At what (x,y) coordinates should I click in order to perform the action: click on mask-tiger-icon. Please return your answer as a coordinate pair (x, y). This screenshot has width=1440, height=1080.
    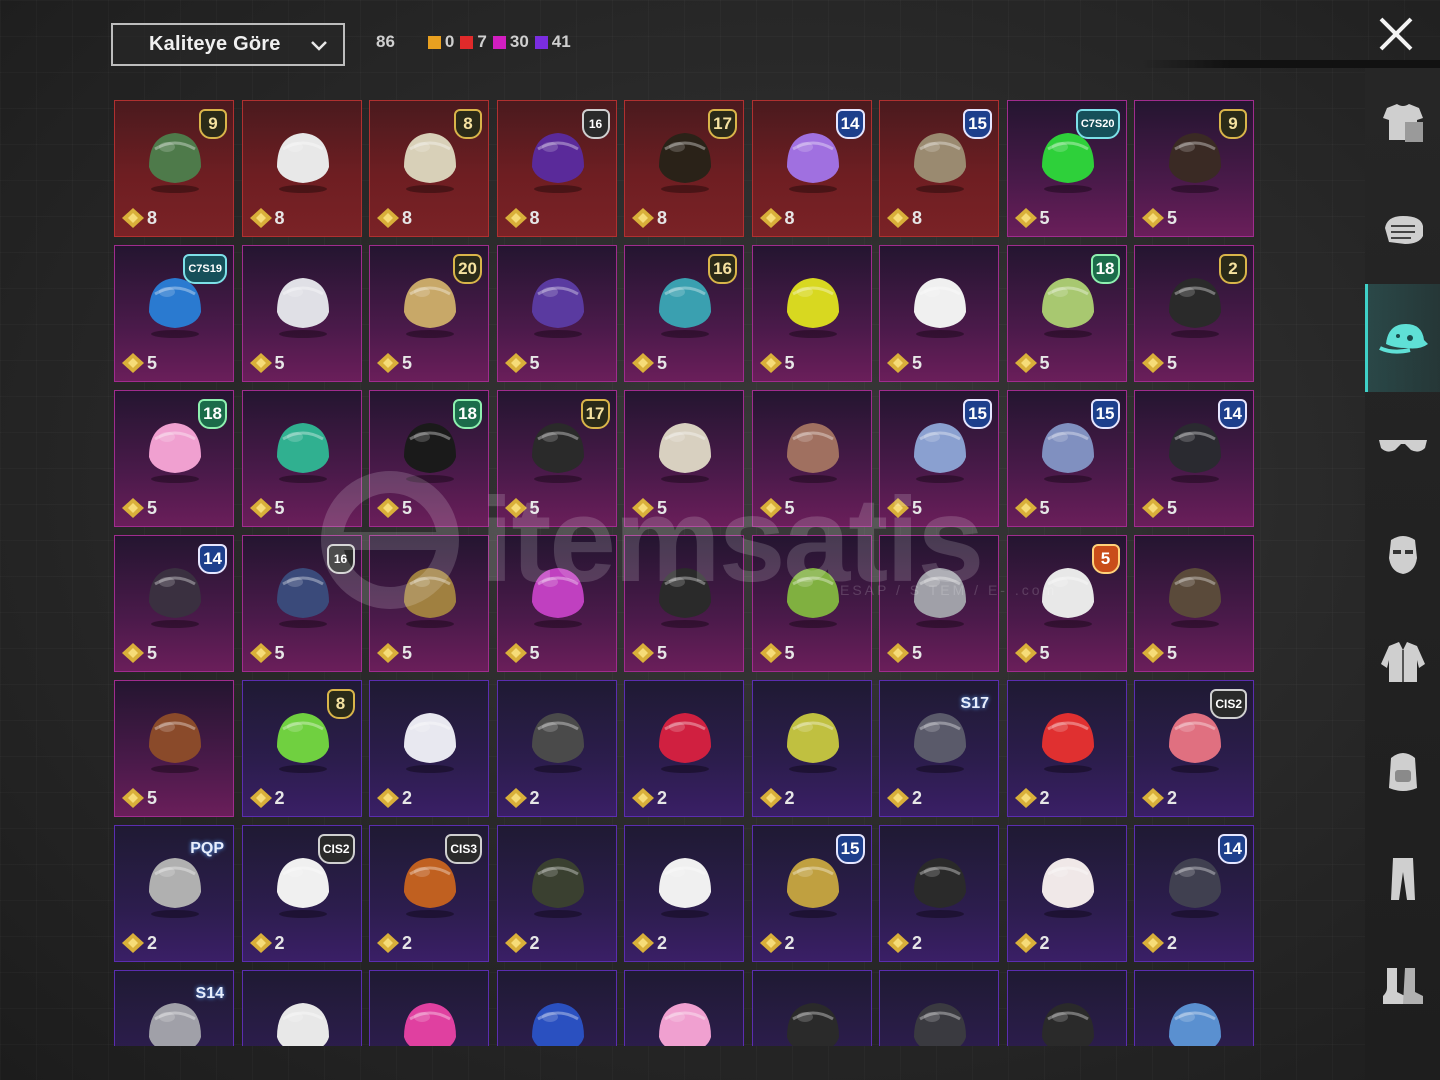
    Looking at the image, I should click on (557, 308).